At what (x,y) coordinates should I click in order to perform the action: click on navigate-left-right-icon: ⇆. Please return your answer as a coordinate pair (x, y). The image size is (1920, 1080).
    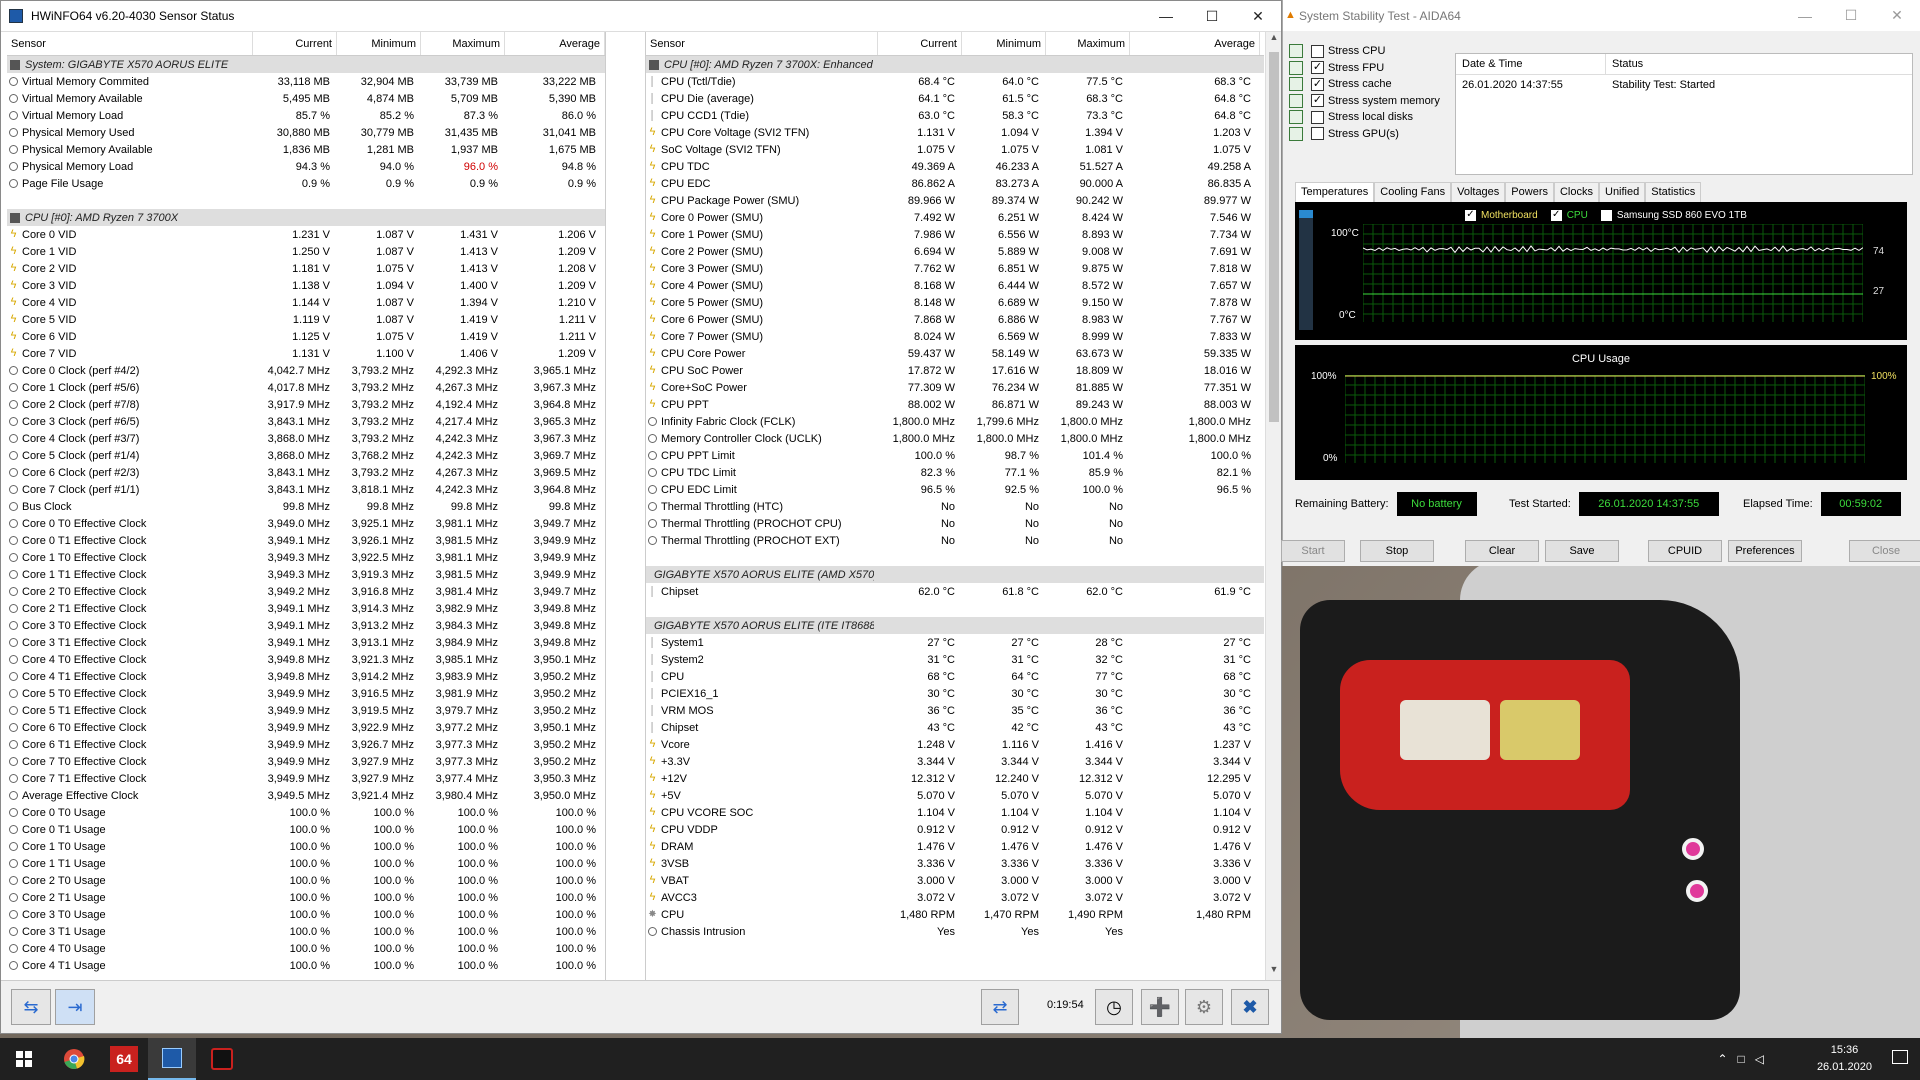
    Looking at the image, I should click on (31, 1007).